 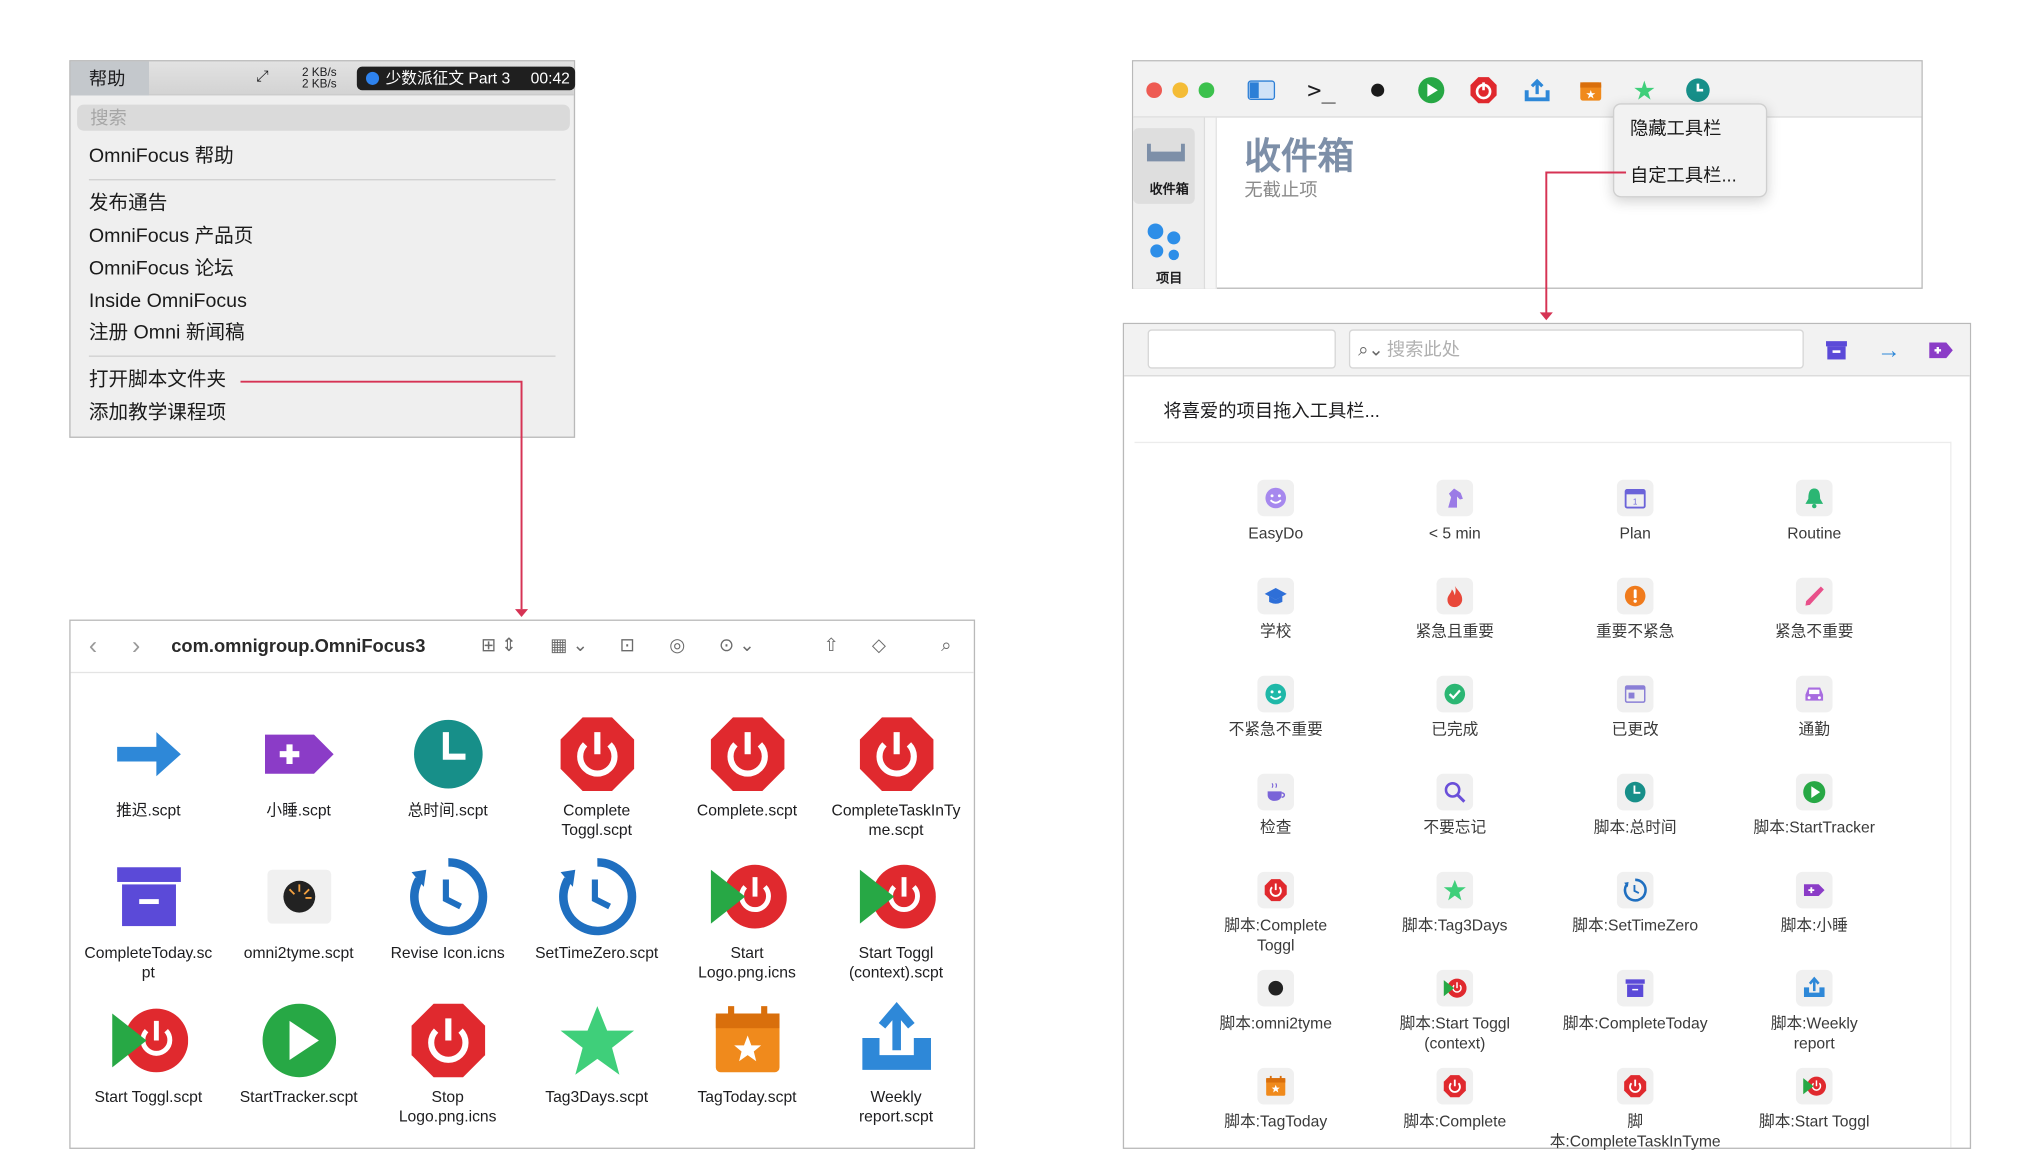 What do you see at coordinates (1276, 707) in the screenshot?
I see `toolbar-item: 不紧急不重要` at bounding box center [1276, 707].